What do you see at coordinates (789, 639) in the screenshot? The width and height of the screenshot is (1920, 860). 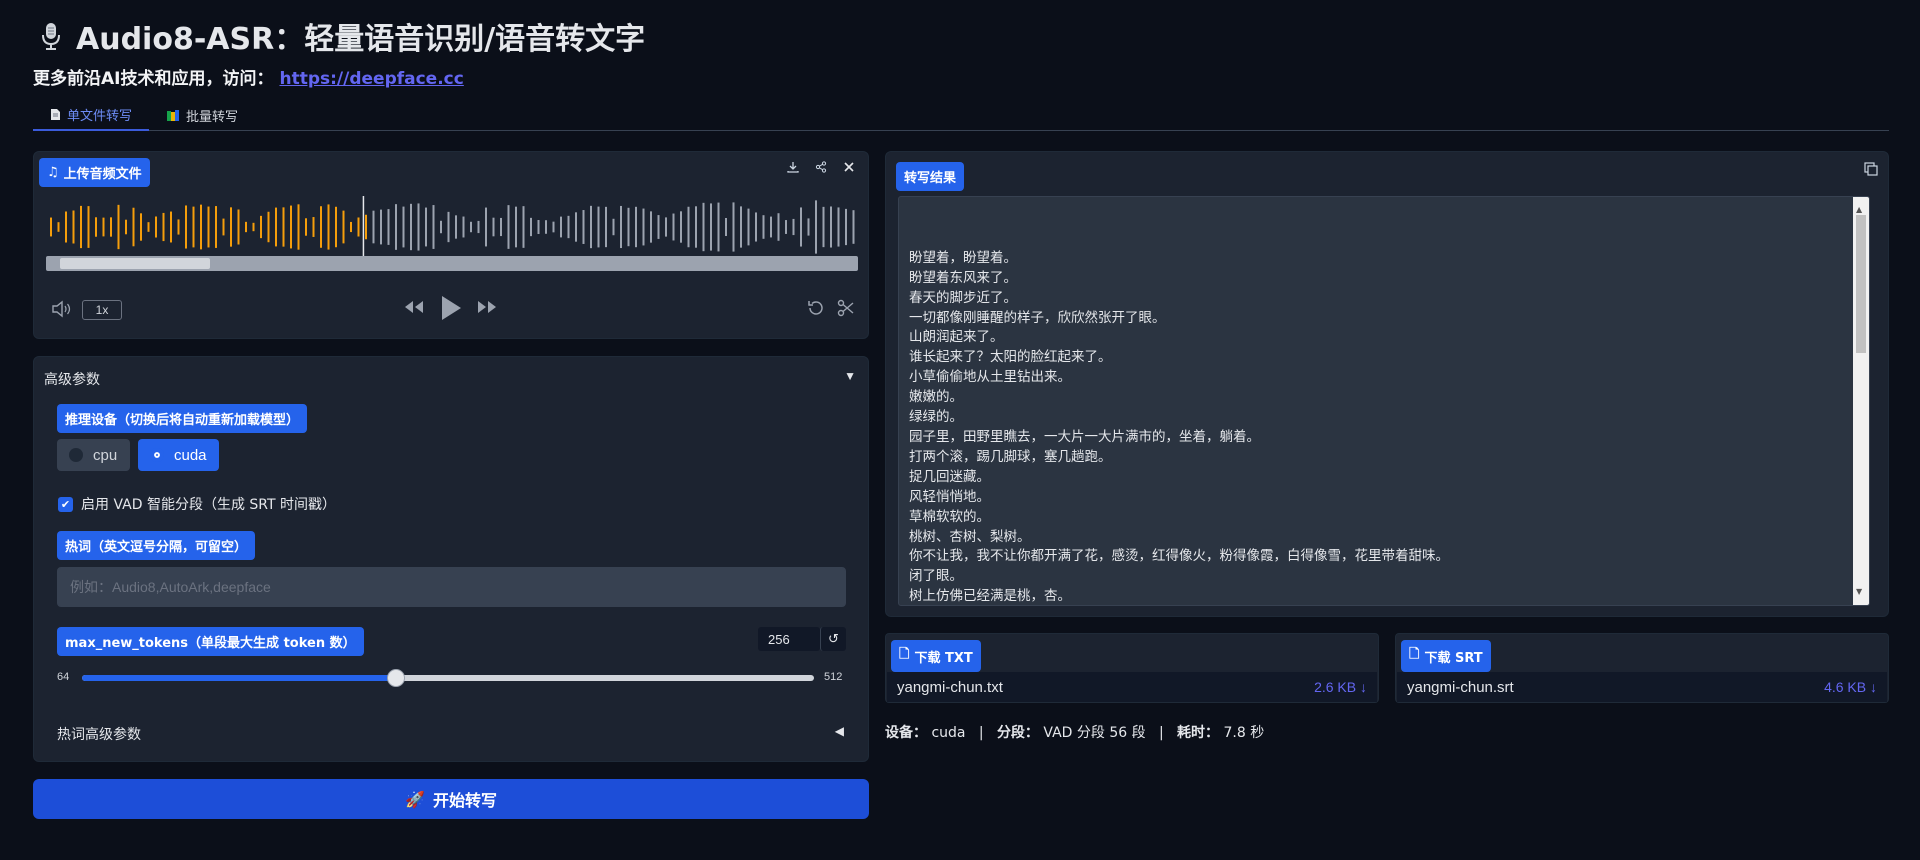 I see `max-tokens-number-input: 256` at bounding box center [789, 639].